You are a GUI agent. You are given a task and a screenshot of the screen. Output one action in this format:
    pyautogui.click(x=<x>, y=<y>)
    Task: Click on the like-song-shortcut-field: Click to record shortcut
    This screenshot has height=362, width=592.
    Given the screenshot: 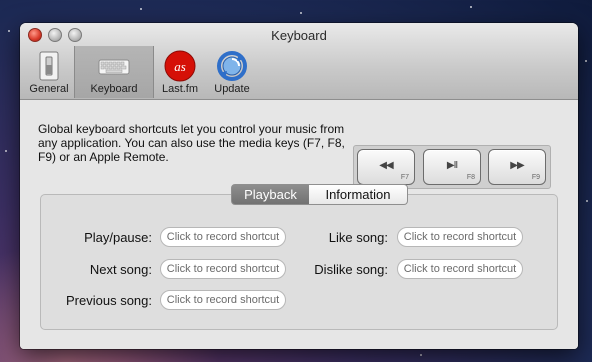 What is the action you would take?
    pyautogui.click(x=460, y=237)
    